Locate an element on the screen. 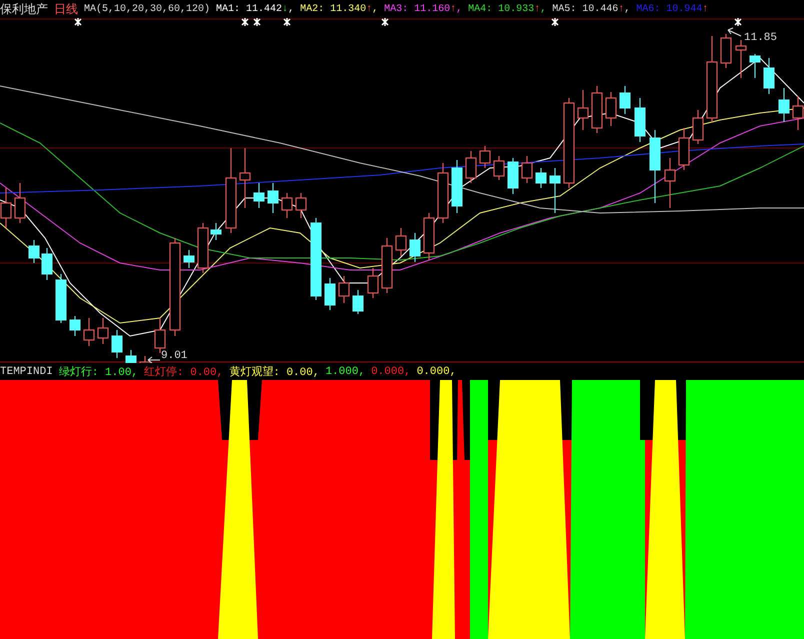 Image resolution: width=804 pixels, height=639 pixels. ma-reading: MA3: 11.160↑, is located at coordinates (423, 9).